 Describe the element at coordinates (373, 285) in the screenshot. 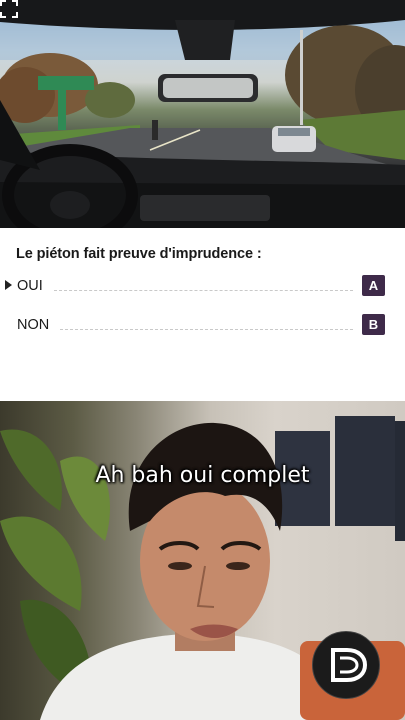

I see `answer-badge-a: A` at that location.